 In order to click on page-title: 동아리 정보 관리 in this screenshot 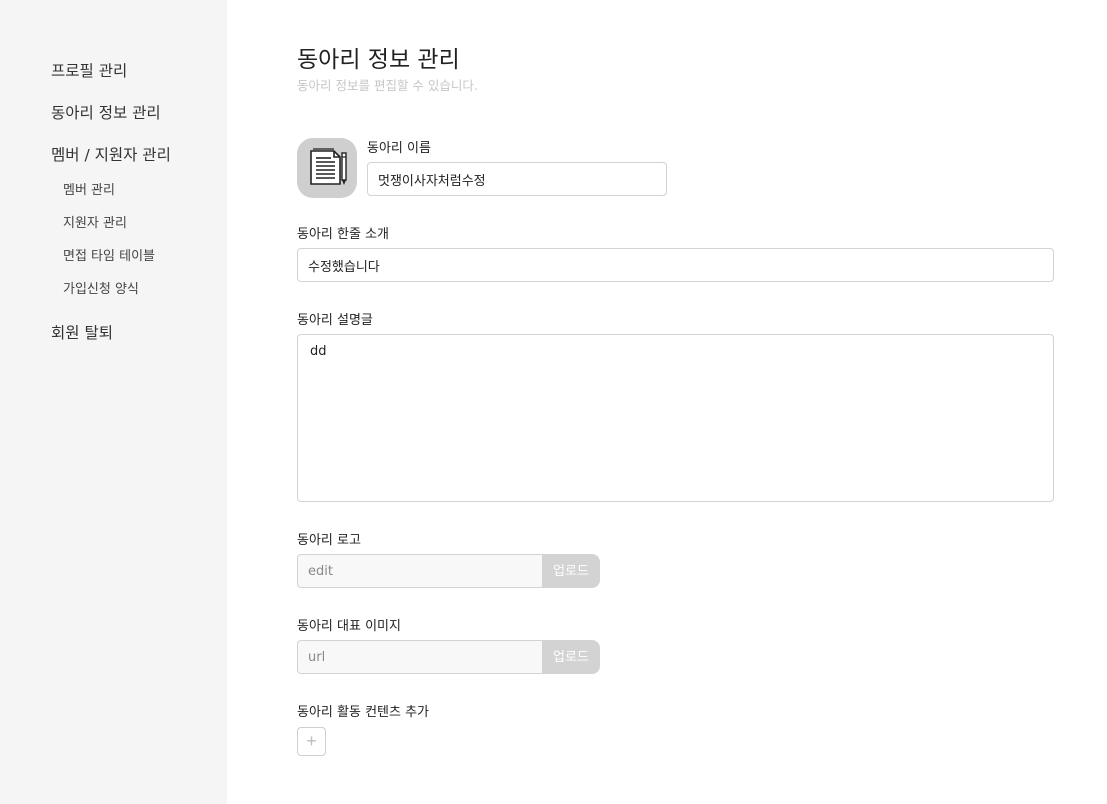, I will do `click(378, 60)`.